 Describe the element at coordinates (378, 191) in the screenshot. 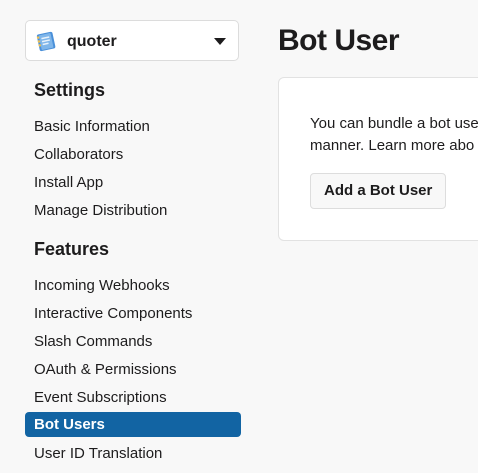

I see `add-bot-user-button: Add a Bot User` at that location.